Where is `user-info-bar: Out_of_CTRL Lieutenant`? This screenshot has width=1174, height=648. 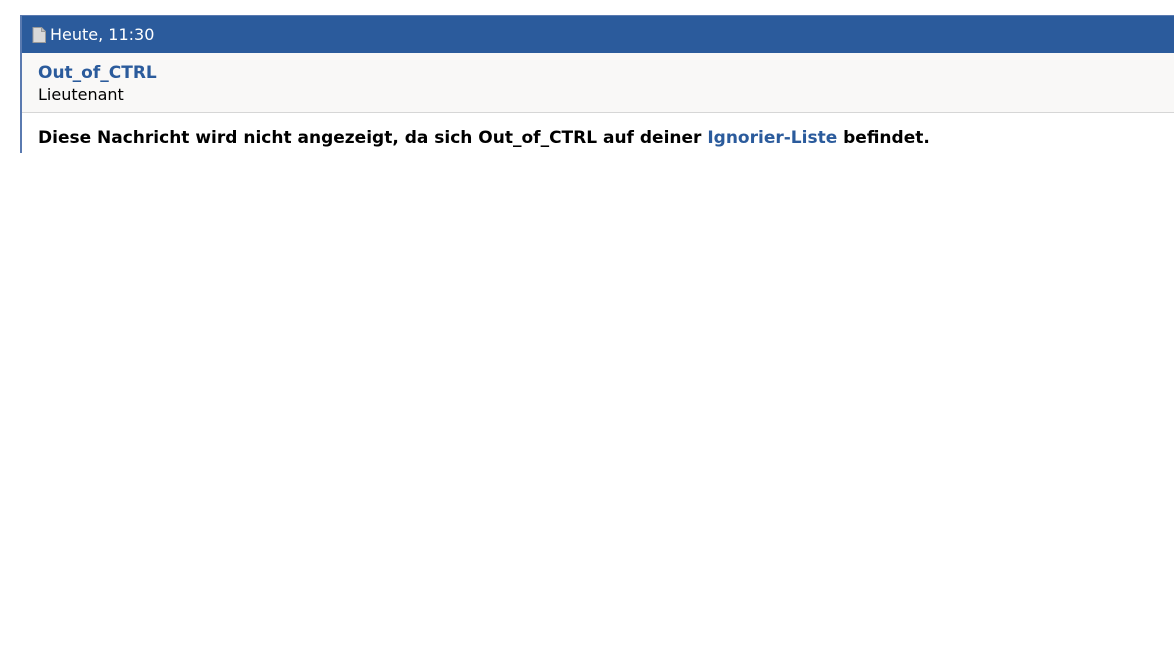
user-info-bar: Out_of_CTRL Lieutenant is located at coordinates (598, 83).